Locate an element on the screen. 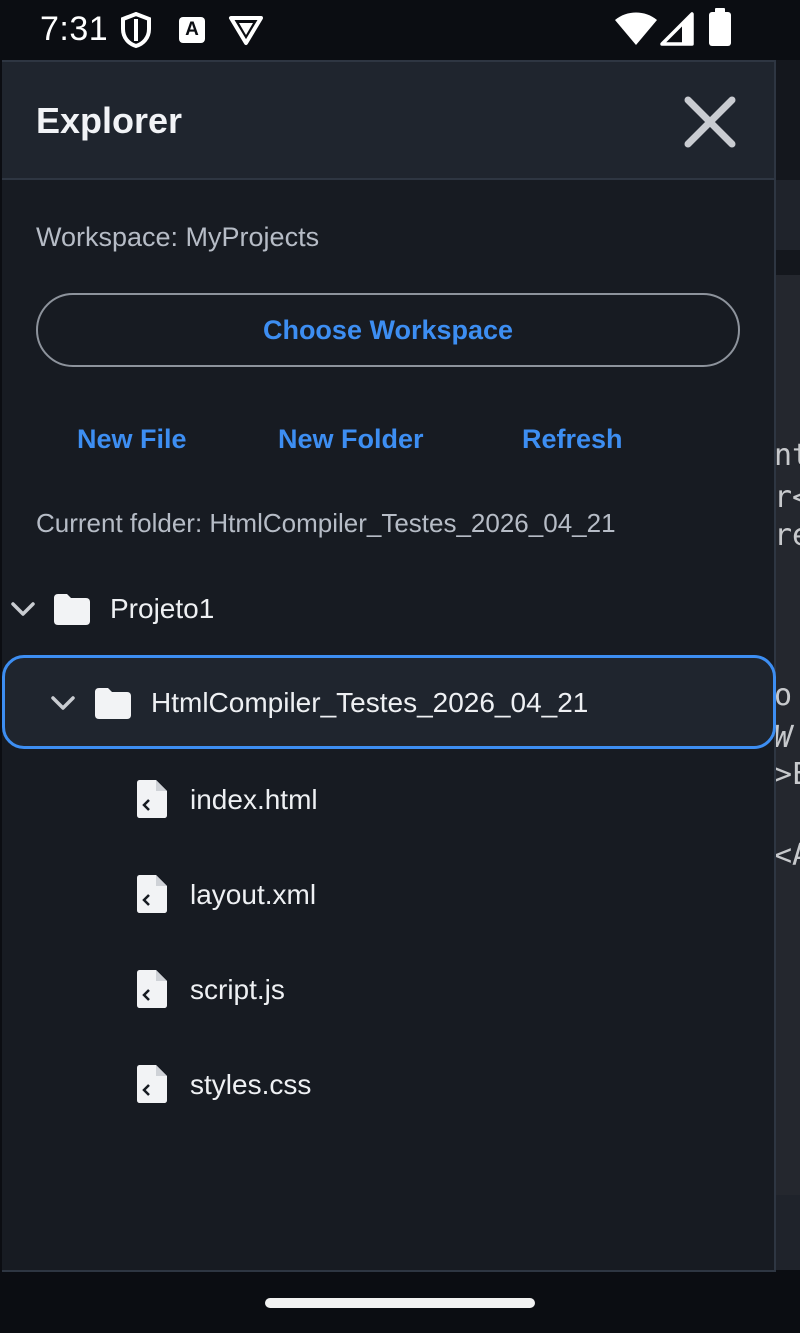 The height and width of the screenshot is (1333, 800). translate-a-icon: A is located at coordinates (192, 30).